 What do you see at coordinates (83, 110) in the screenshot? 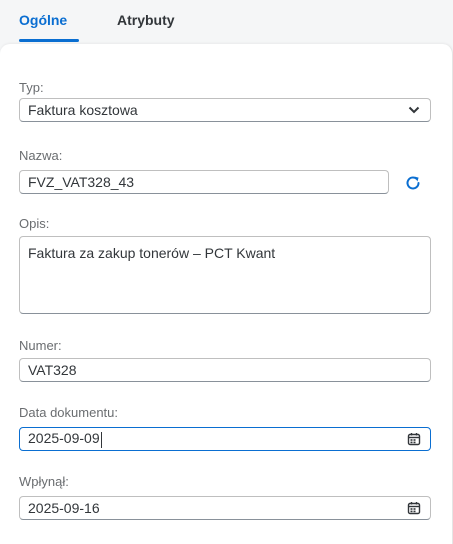
I see `type-select-value: Faktura kosztowa` at bounding box center [83, 110].